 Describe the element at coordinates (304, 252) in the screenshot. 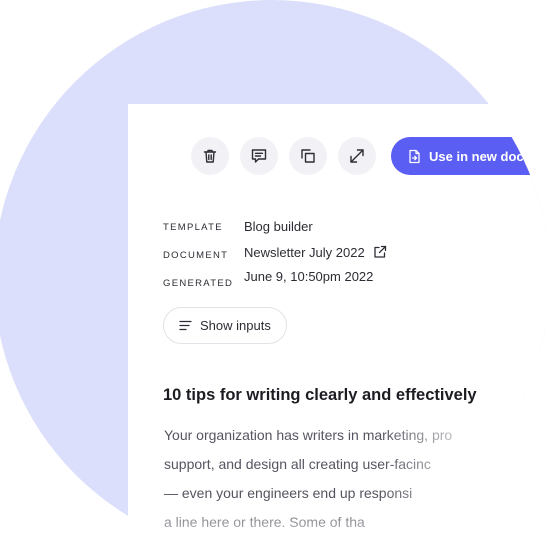

I see `document-value: Newsletter July 2022` at that location.